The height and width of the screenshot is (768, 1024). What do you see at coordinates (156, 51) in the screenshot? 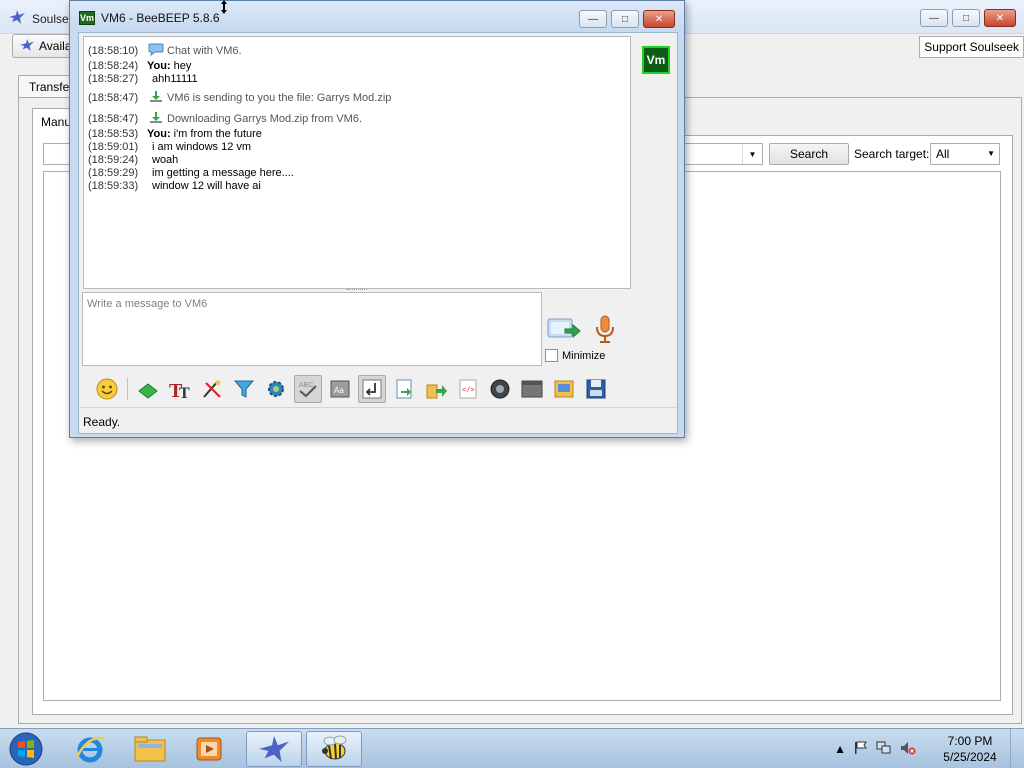
I see `chat-bubble-icon` at bounding box center [156, 51].